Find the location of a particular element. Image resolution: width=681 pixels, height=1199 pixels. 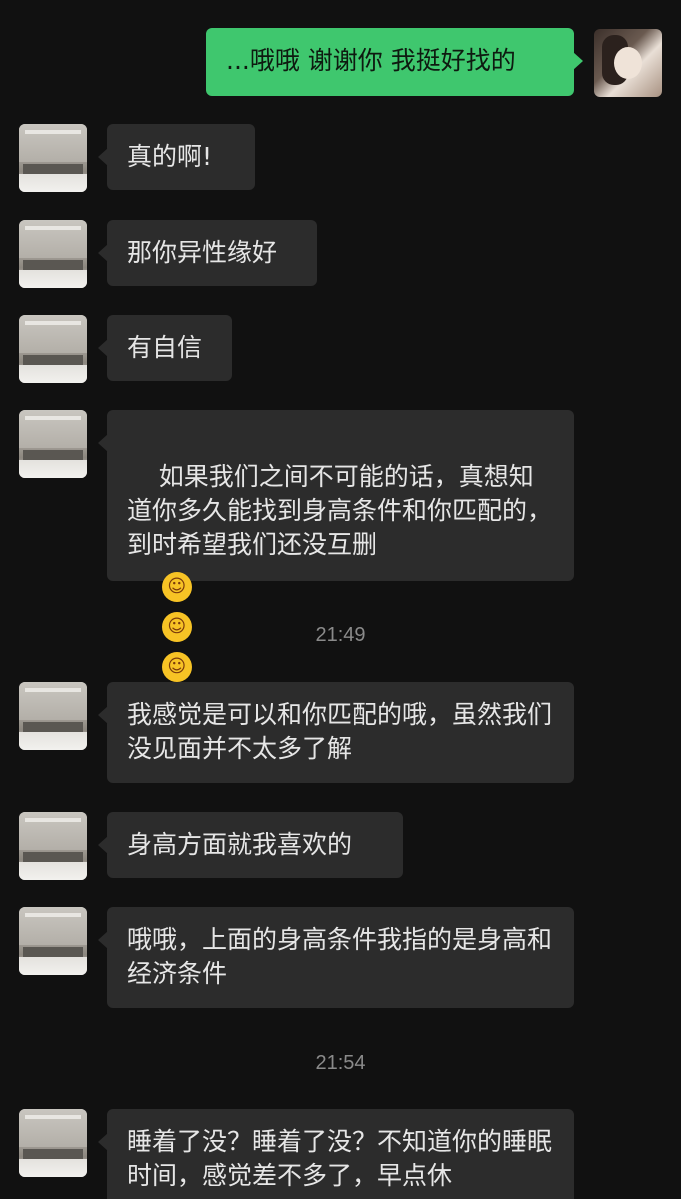

timestamp: 21:49 is located at coordinates (340, 635).